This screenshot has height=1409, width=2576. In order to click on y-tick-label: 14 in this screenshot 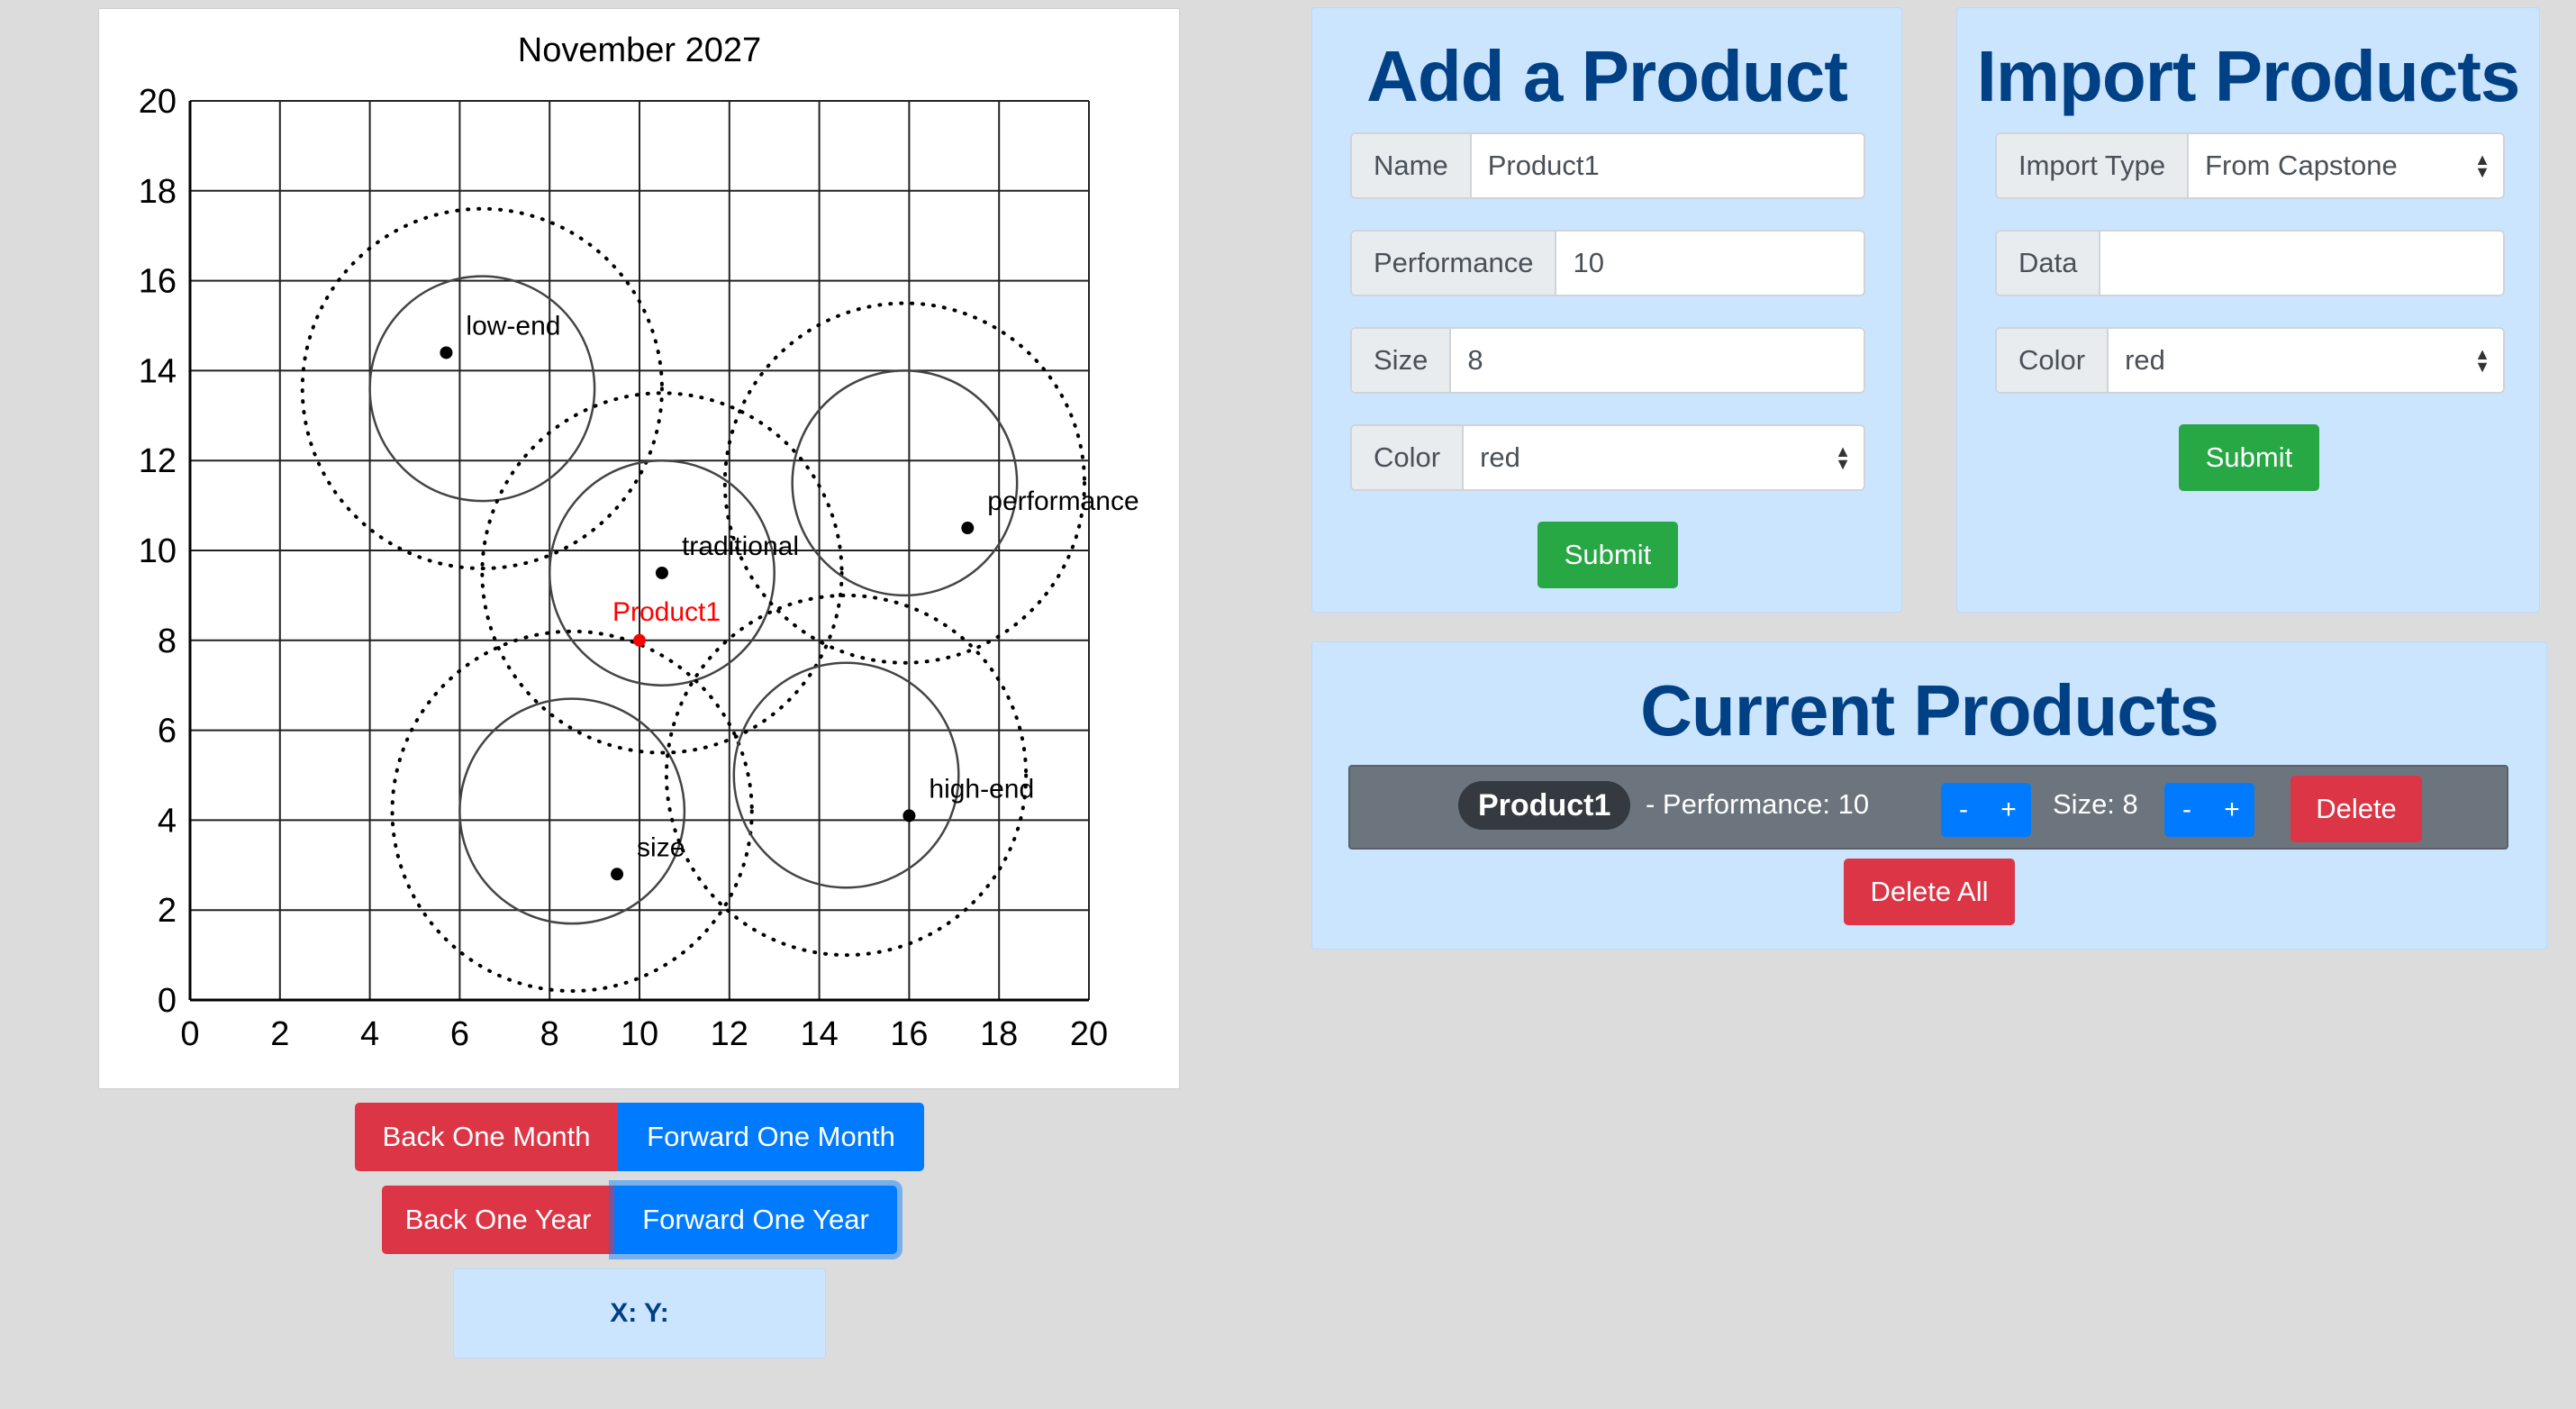, I will do `click(158, 371)`.